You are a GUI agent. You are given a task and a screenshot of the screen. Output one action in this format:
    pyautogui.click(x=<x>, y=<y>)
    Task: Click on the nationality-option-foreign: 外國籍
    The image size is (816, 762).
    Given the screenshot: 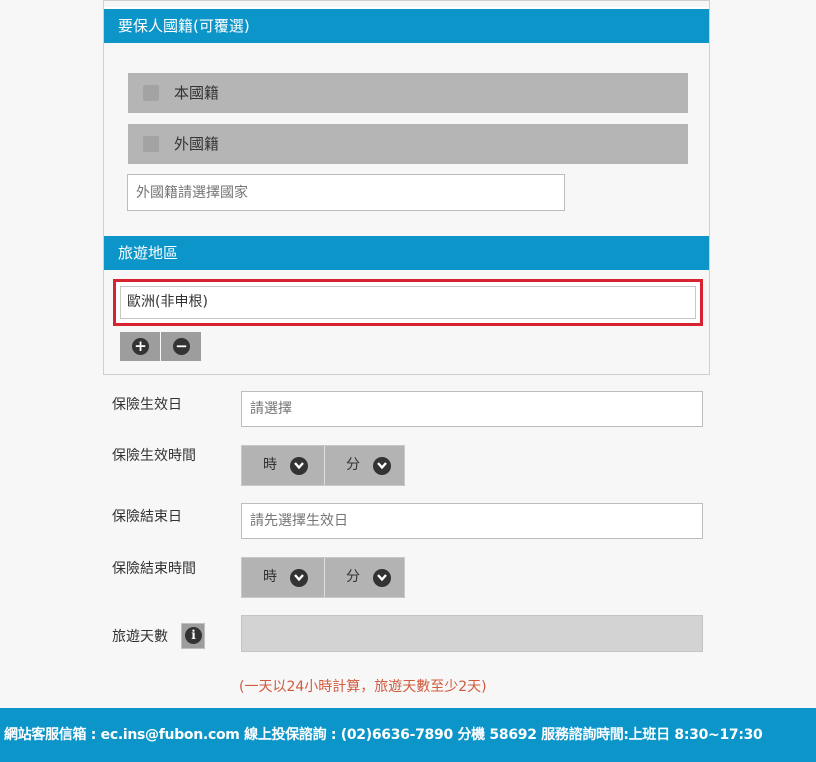 What is the action you would take?
    pyautogui.click(x=408, y=144)
    